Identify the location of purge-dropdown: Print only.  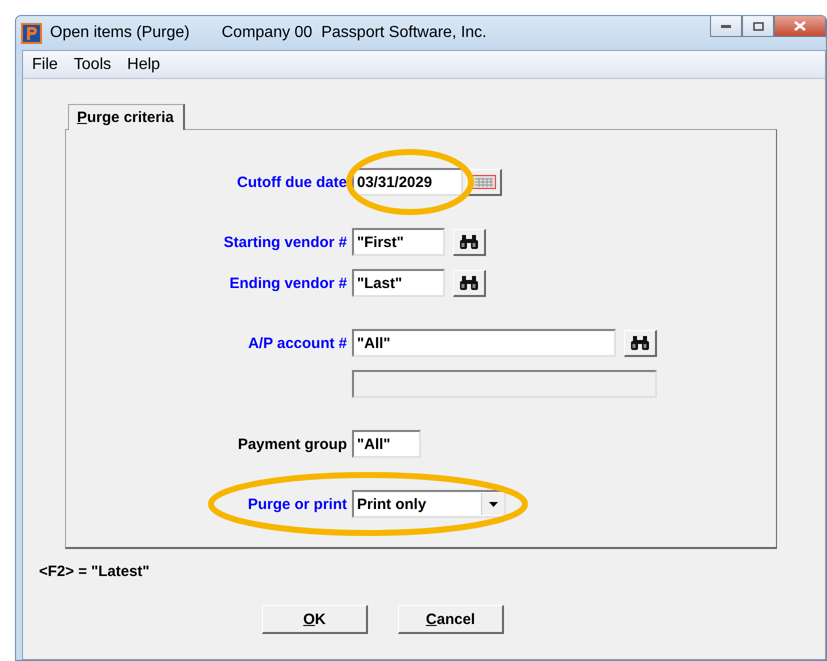
(429, 504).